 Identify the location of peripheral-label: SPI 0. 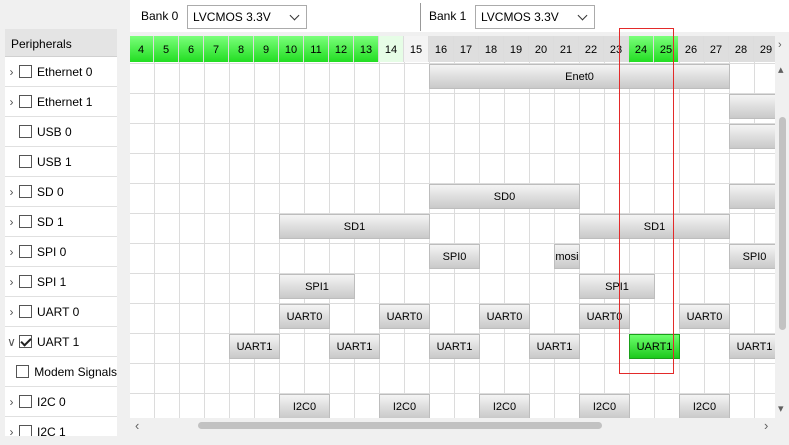
(52, 251).